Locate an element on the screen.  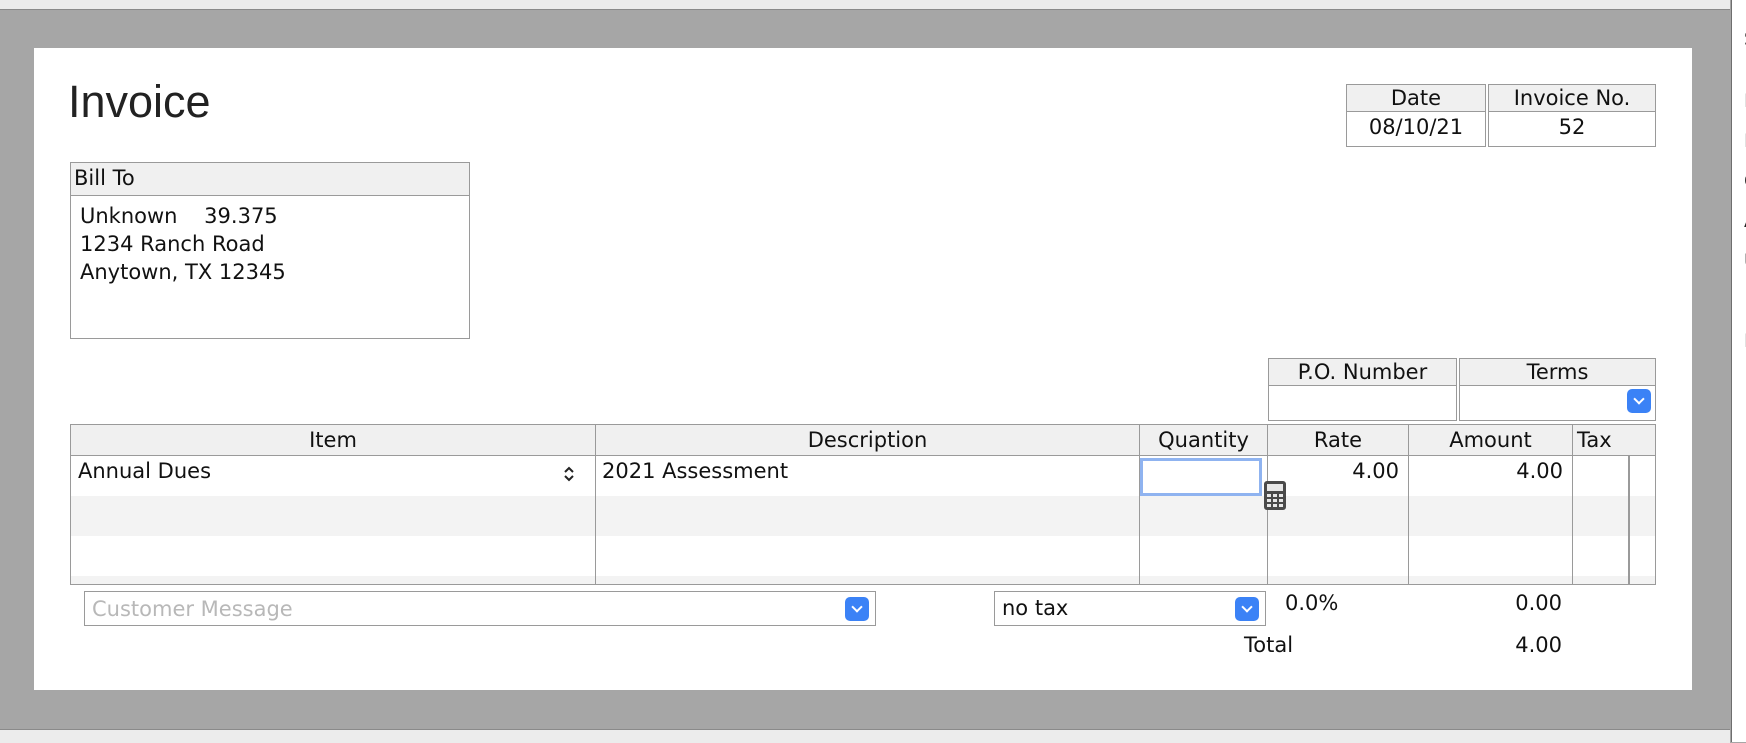
tax-select: no tax is located at coordinates (1130, 608).